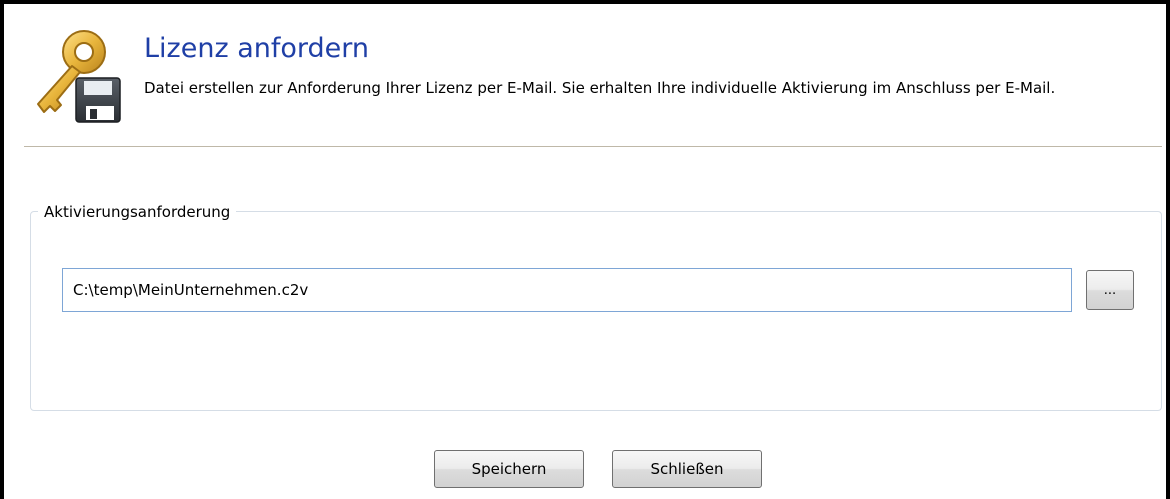  Describe the element at coordinates (509, 469) in the screenshot. I see `save-button: Speichern` at that location.